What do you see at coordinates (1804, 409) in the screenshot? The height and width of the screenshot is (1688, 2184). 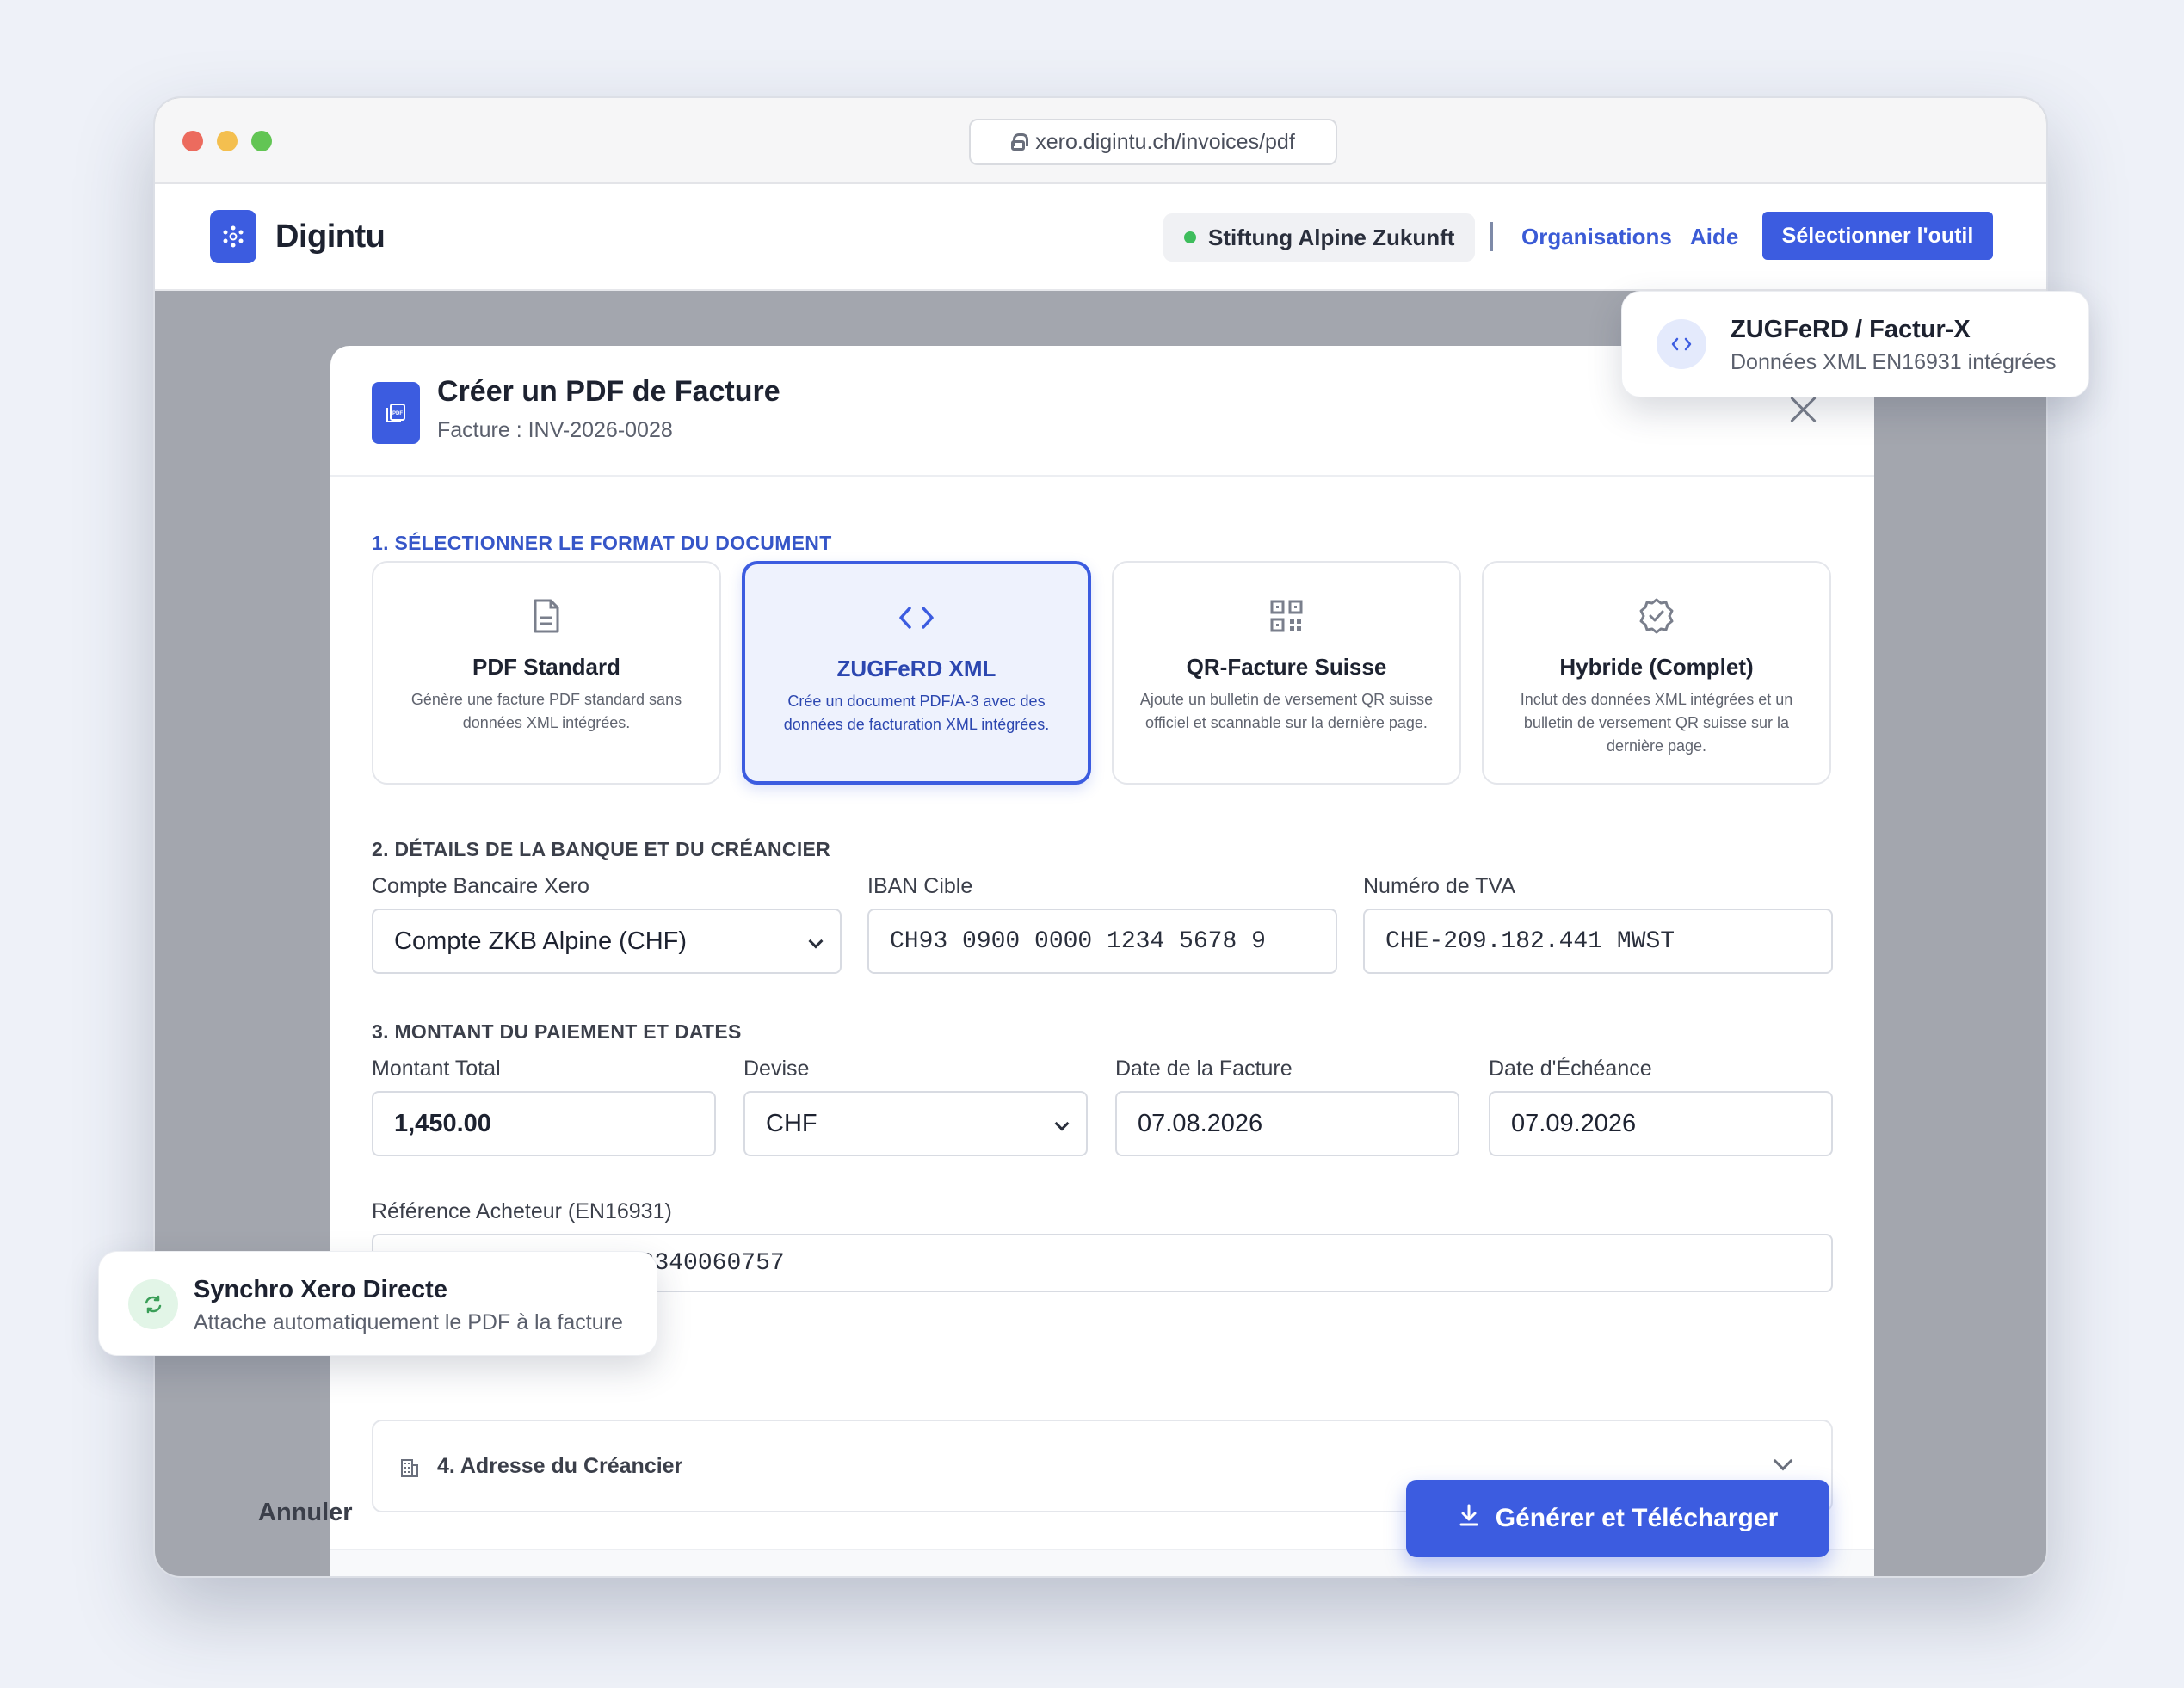 I see `close-icon` at bounding box center [1804, 409].